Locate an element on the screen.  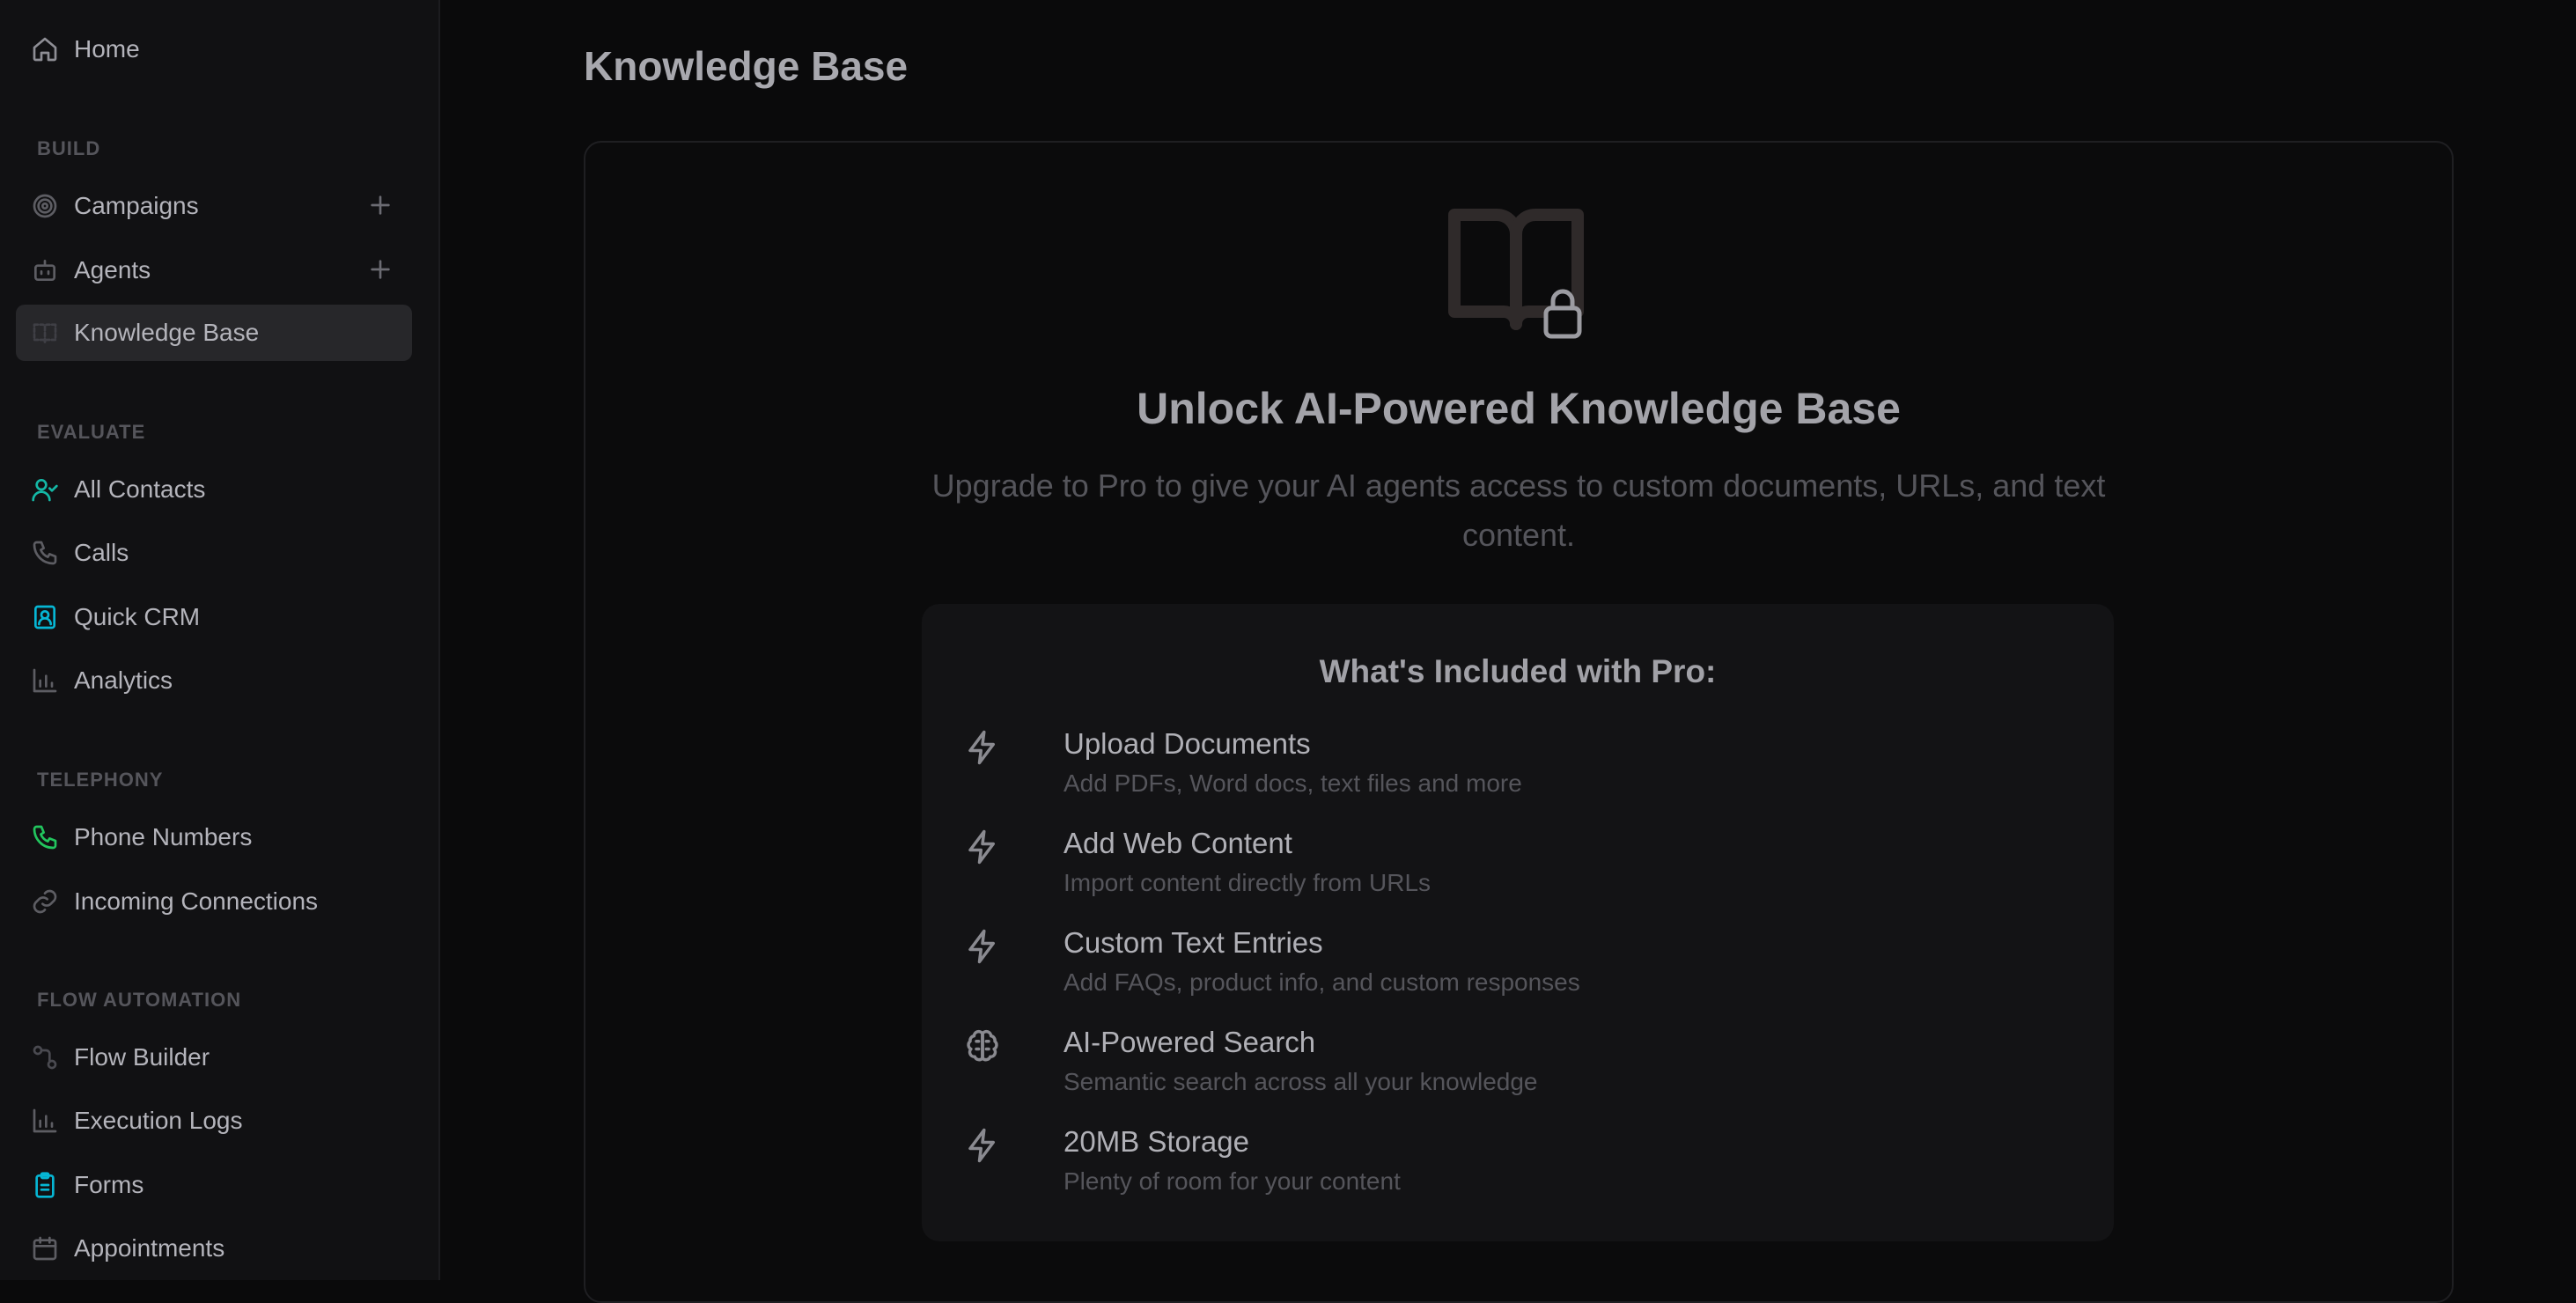
sidebar-item-phone-numbers: Phone Numbers is located at coordinates (214, 837).